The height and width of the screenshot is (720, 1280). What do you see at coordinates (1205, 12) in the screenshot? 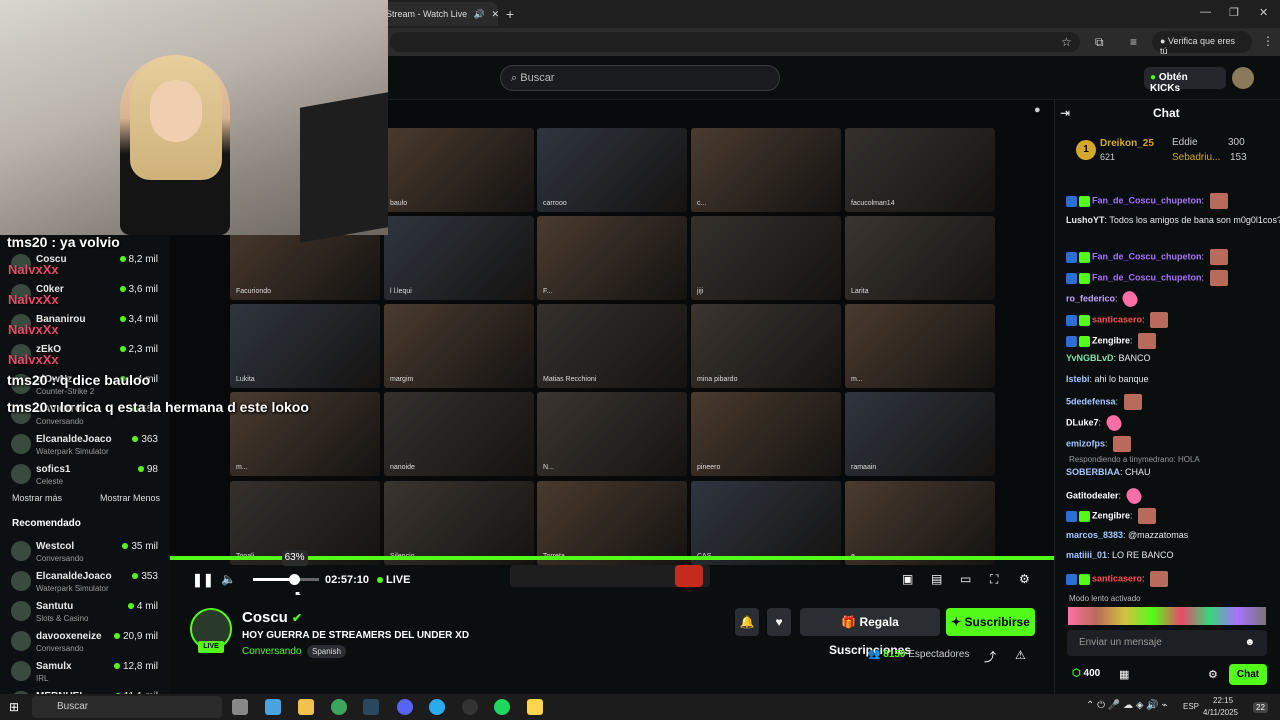
I see `minimize-button: —` at bounding box center [1205, 12].